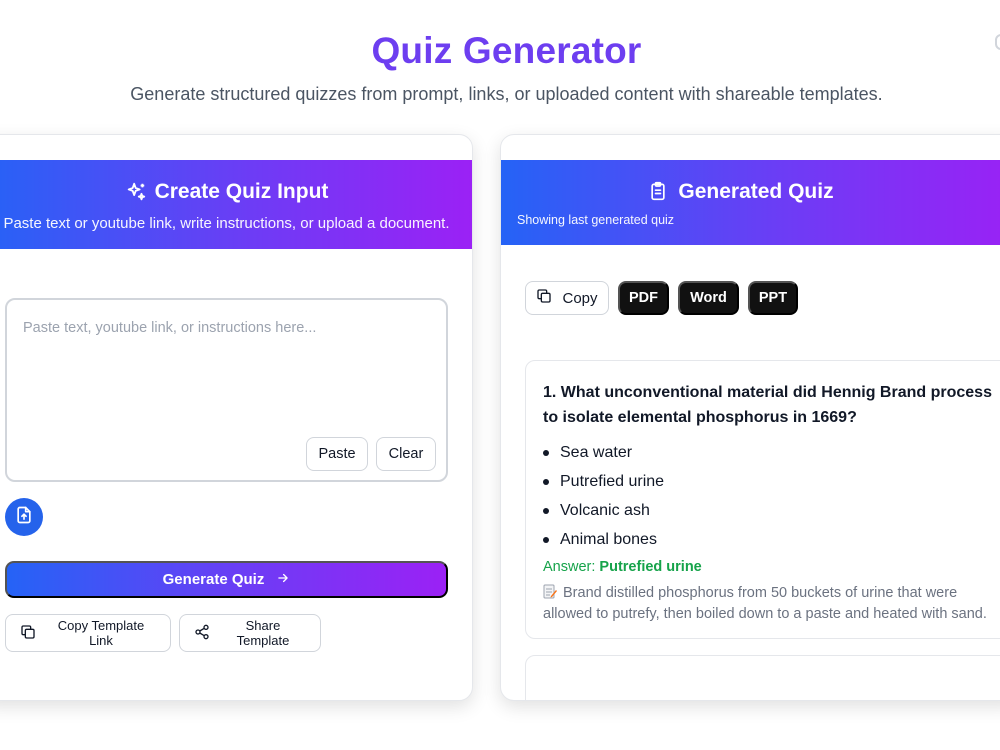 The height and width of the screenshot is (750, 1000). What do you see at coordinates (337, 454) in the screenshot?
I see `paste-button: Paste` at bounding box center [337, 454].